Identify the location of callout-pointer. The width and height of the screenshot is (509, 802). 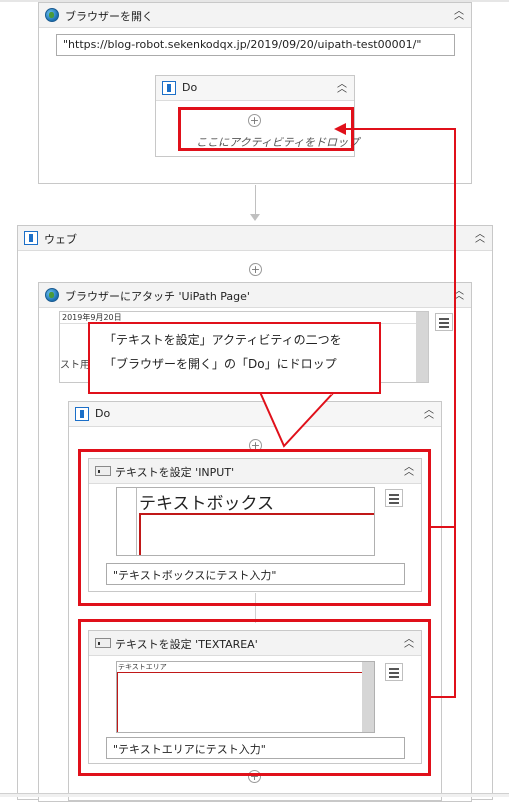
(297, 419).